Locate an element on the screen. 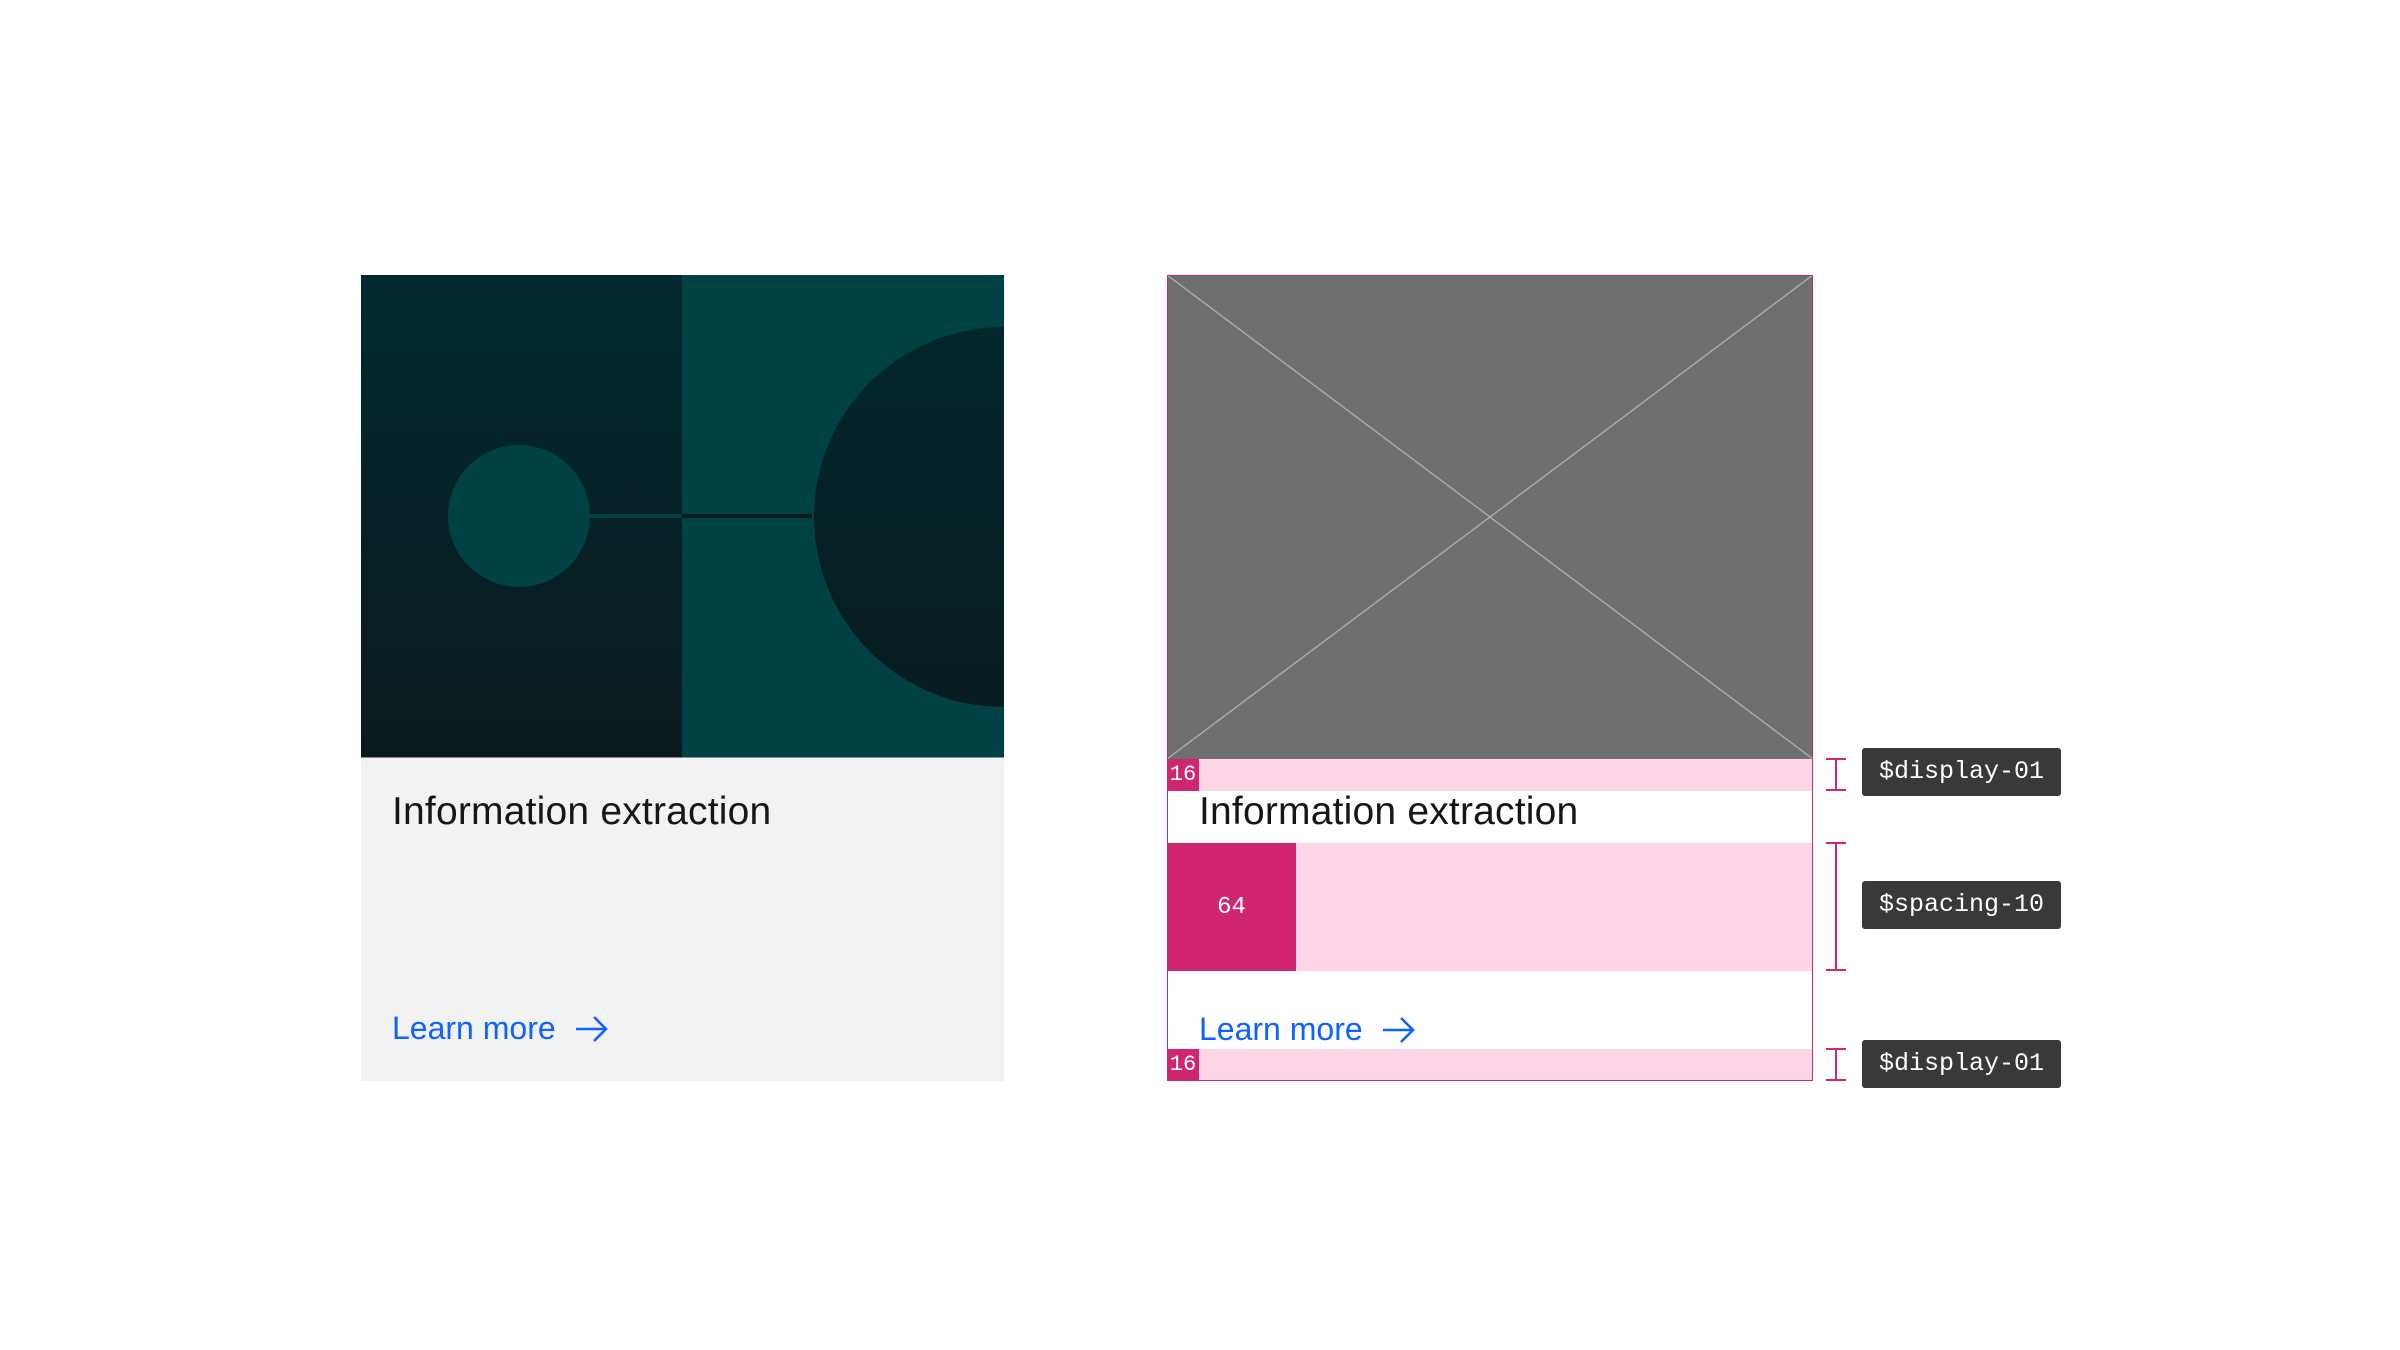  image-placeholder is located at coordinates (1490, 517).